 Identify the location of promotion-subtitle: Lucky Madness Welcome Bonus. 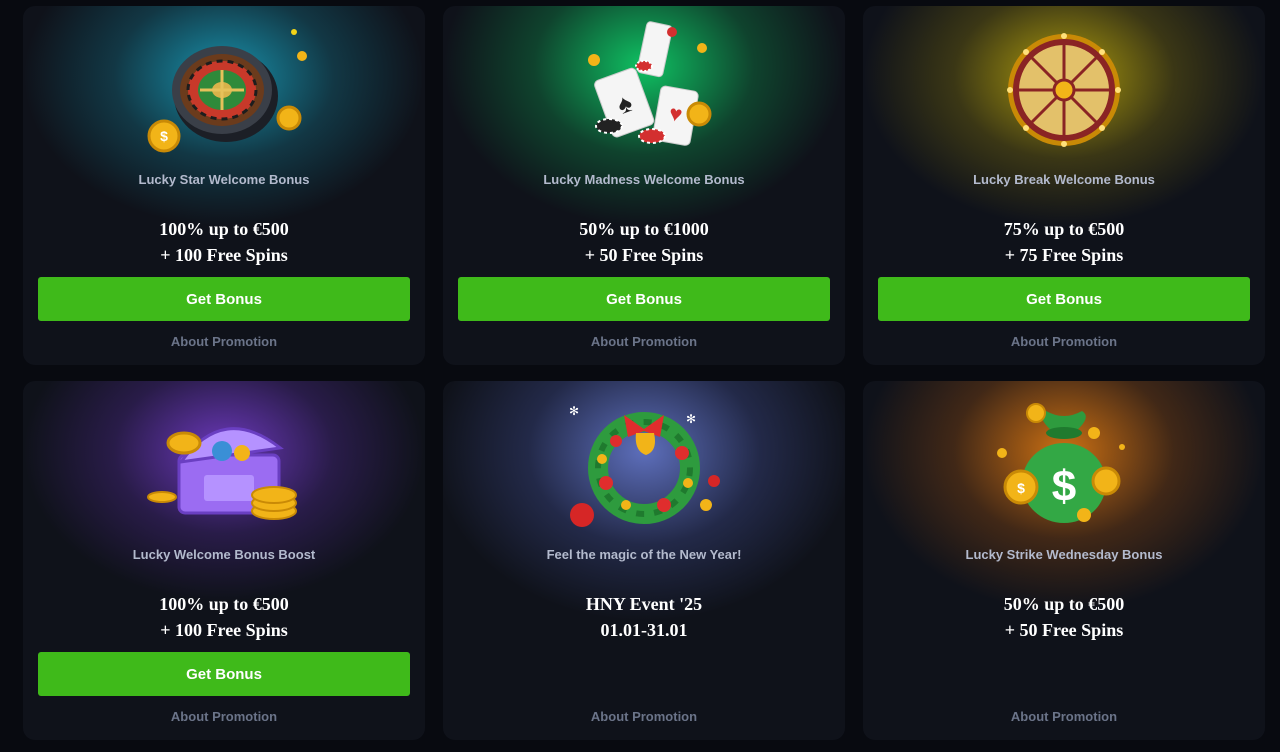
(644, 179).